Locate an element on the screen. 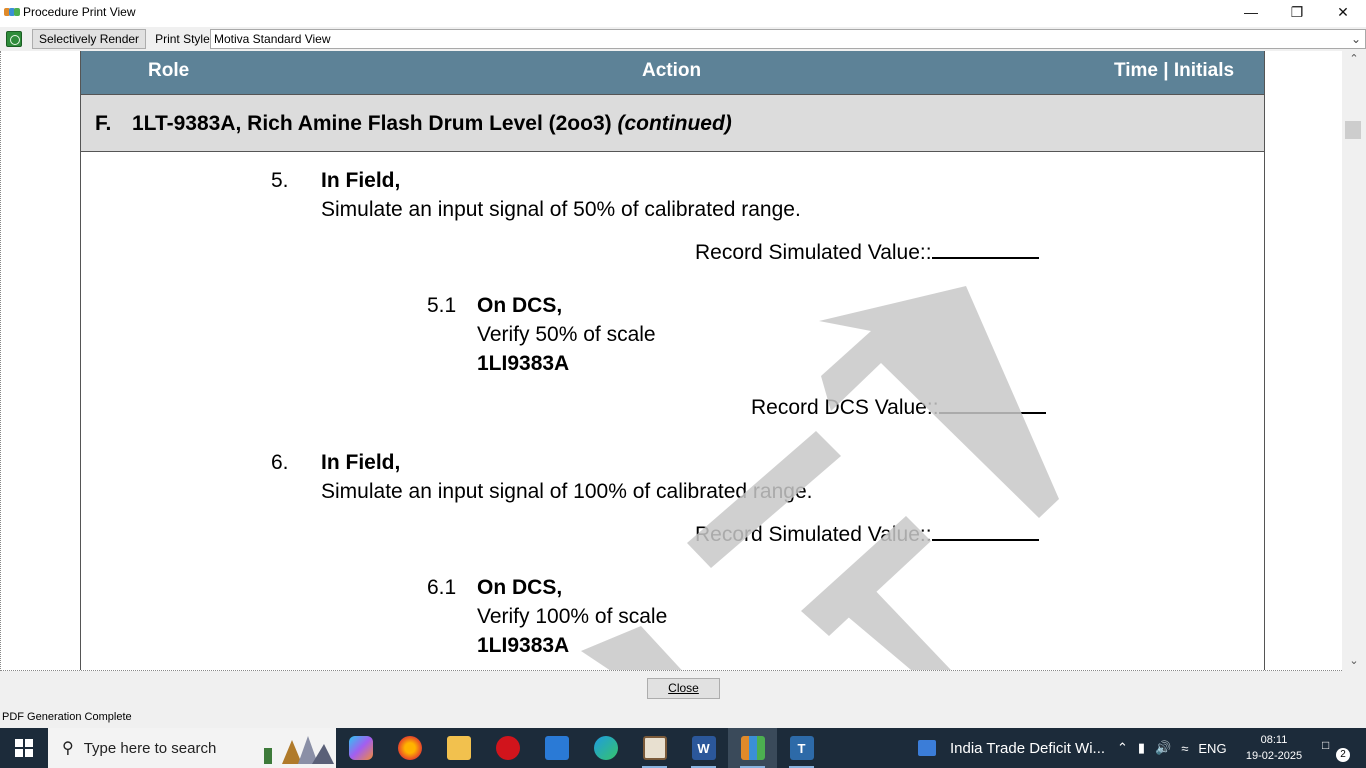  firefox-app-icon is located at coordinates (409, 748).